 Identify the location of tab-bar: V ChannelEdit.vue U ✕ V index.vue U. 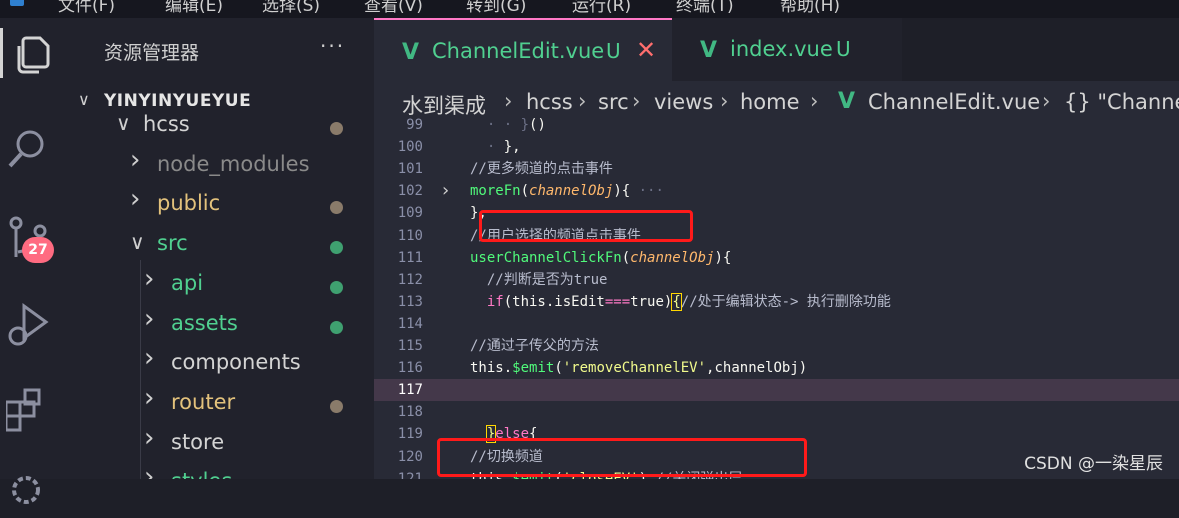
(776, 49).